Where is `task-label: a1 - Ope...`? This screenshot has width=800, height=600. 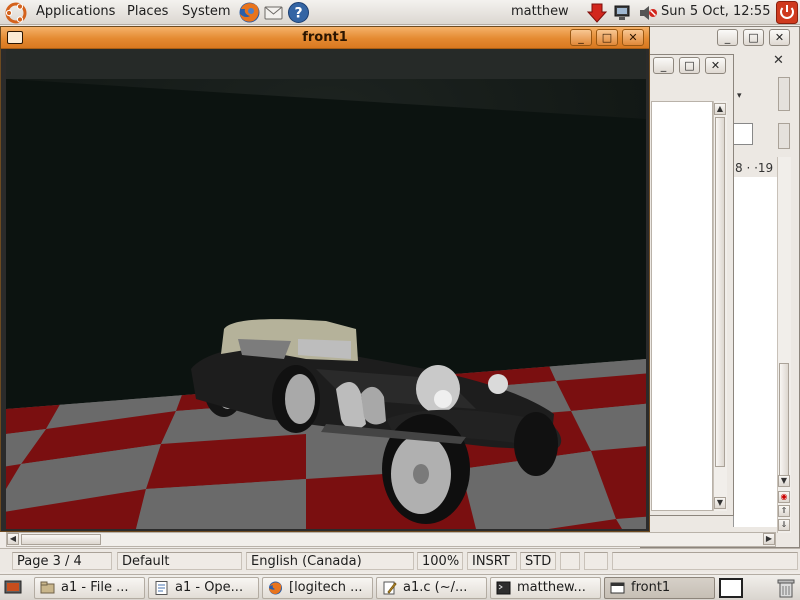
task-label: a1 - Ope... is located at coordinates (209, 587).